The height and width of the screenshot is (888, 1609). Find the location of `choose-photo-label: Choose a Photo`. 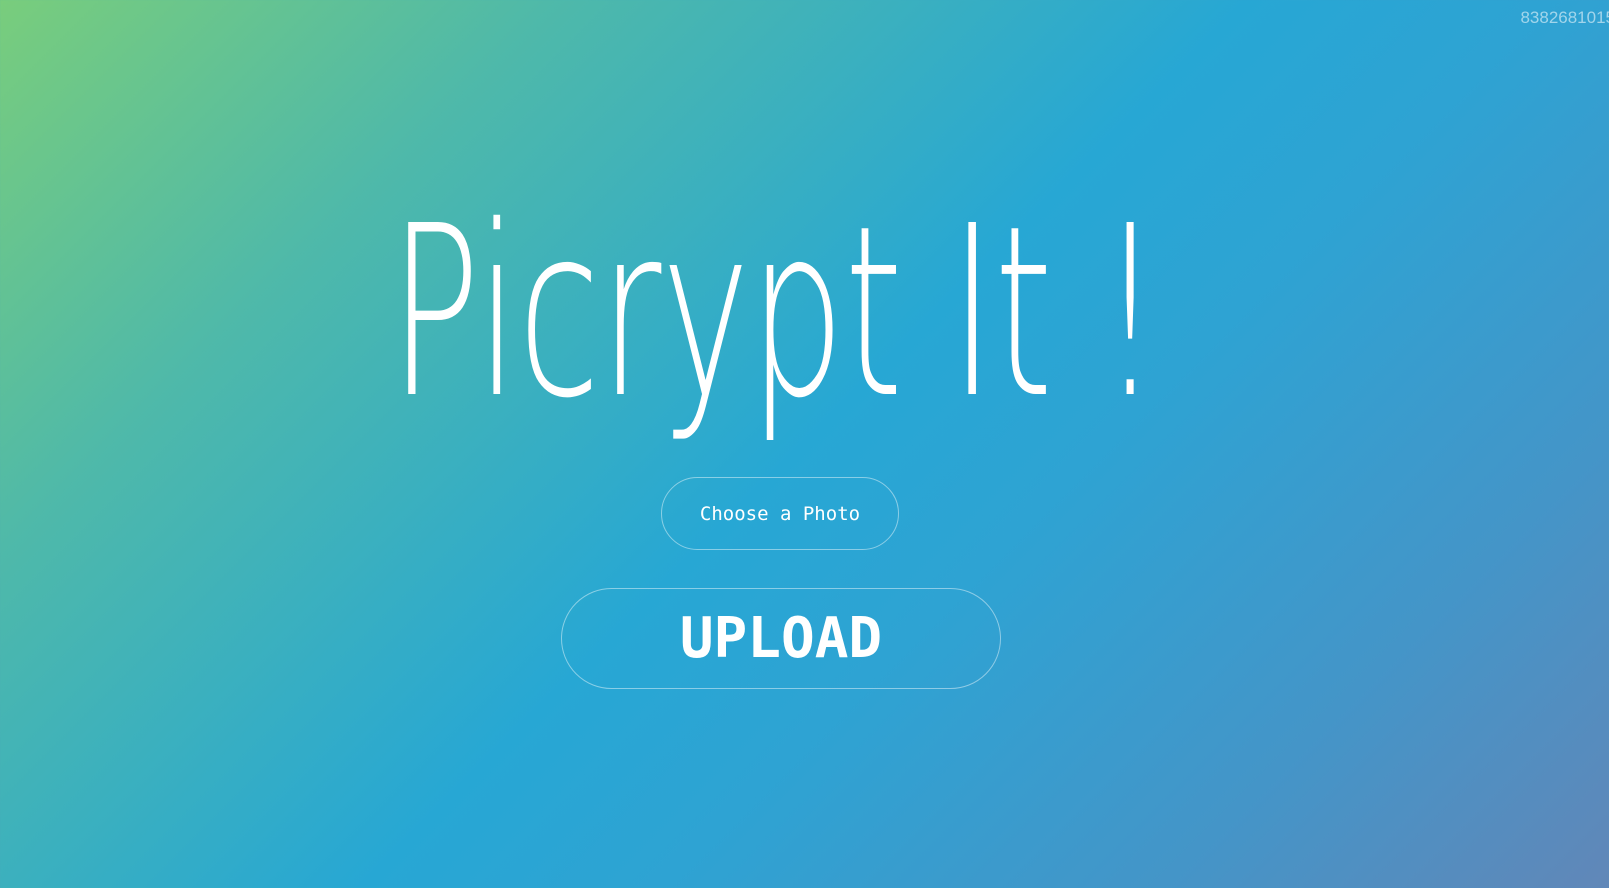

choose-photo-label: Choose a Photo is located at coordinates (780, 513).